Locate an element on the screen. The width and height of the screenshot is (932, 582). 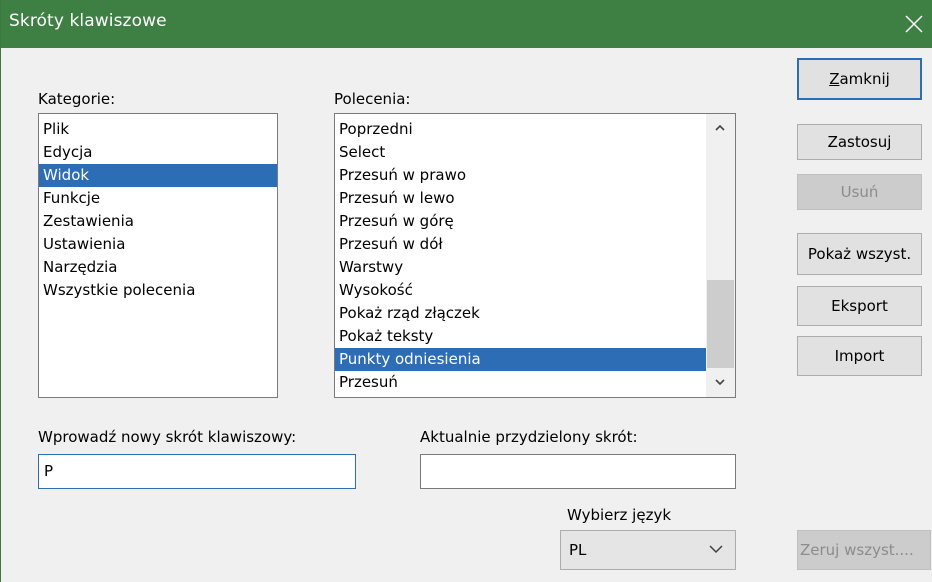
export-button: Eksport is located at coordinates (859, 306).